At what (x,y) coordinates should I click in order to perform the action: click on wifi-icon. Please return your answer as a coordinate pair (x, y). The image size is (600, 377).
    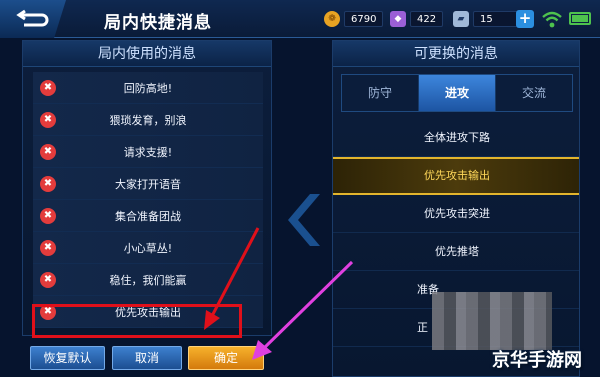
    Looking at the image, I should click on (552, 19).